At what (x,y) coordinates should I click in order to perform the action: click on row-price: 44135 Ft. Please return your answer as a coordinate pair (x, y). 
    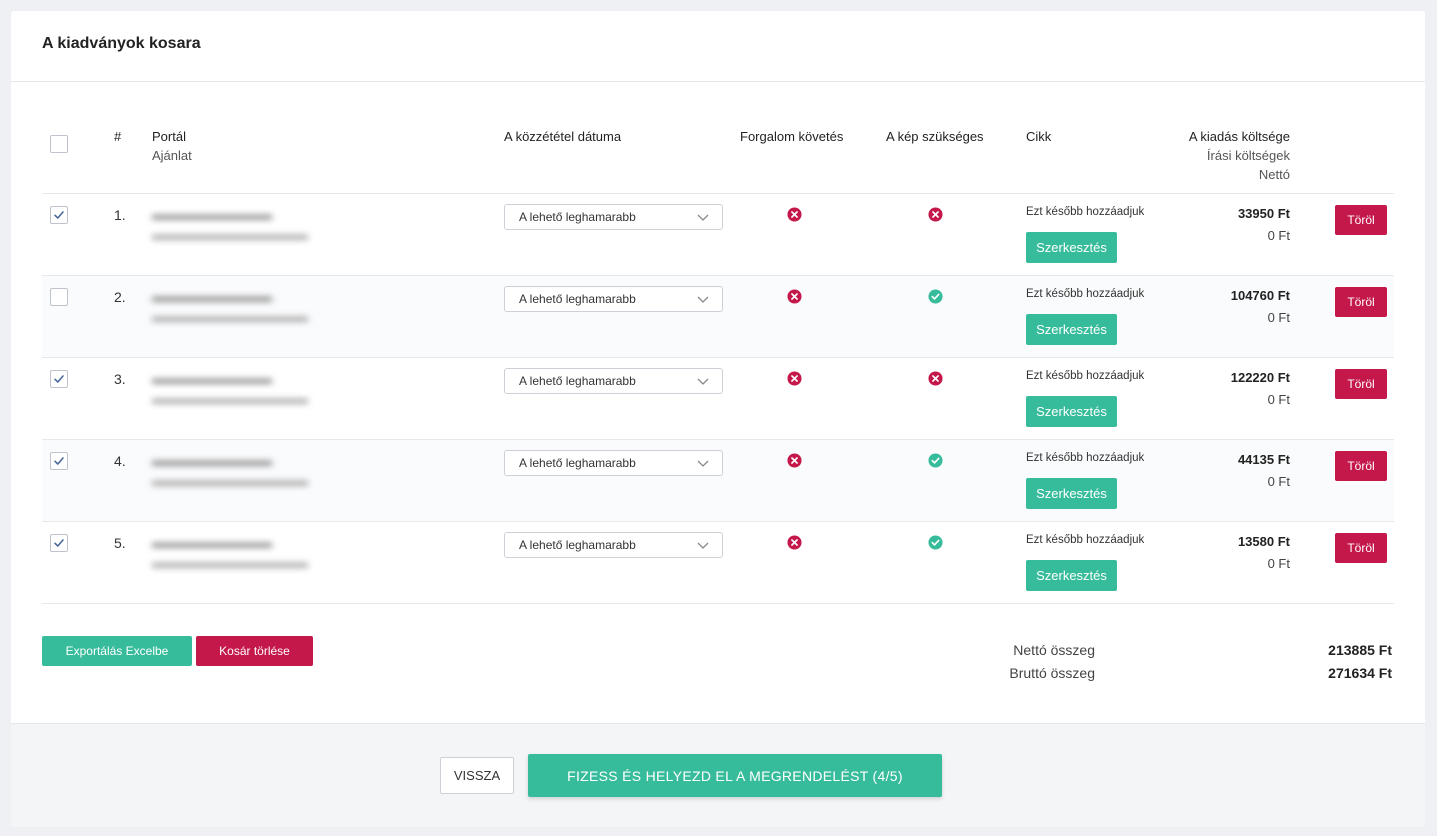
    Looking at the image, I should click on (1263, 459).